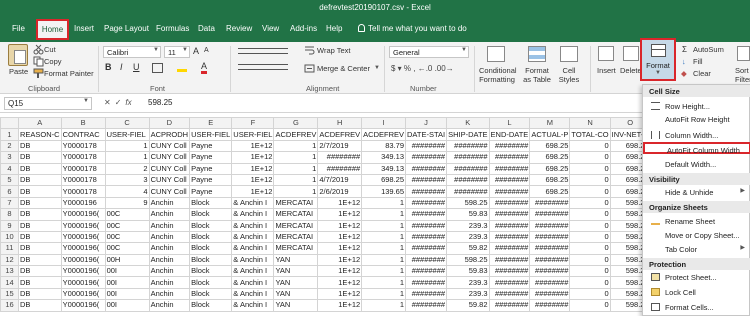  I want to click on column-header: K, so click(468, 123).